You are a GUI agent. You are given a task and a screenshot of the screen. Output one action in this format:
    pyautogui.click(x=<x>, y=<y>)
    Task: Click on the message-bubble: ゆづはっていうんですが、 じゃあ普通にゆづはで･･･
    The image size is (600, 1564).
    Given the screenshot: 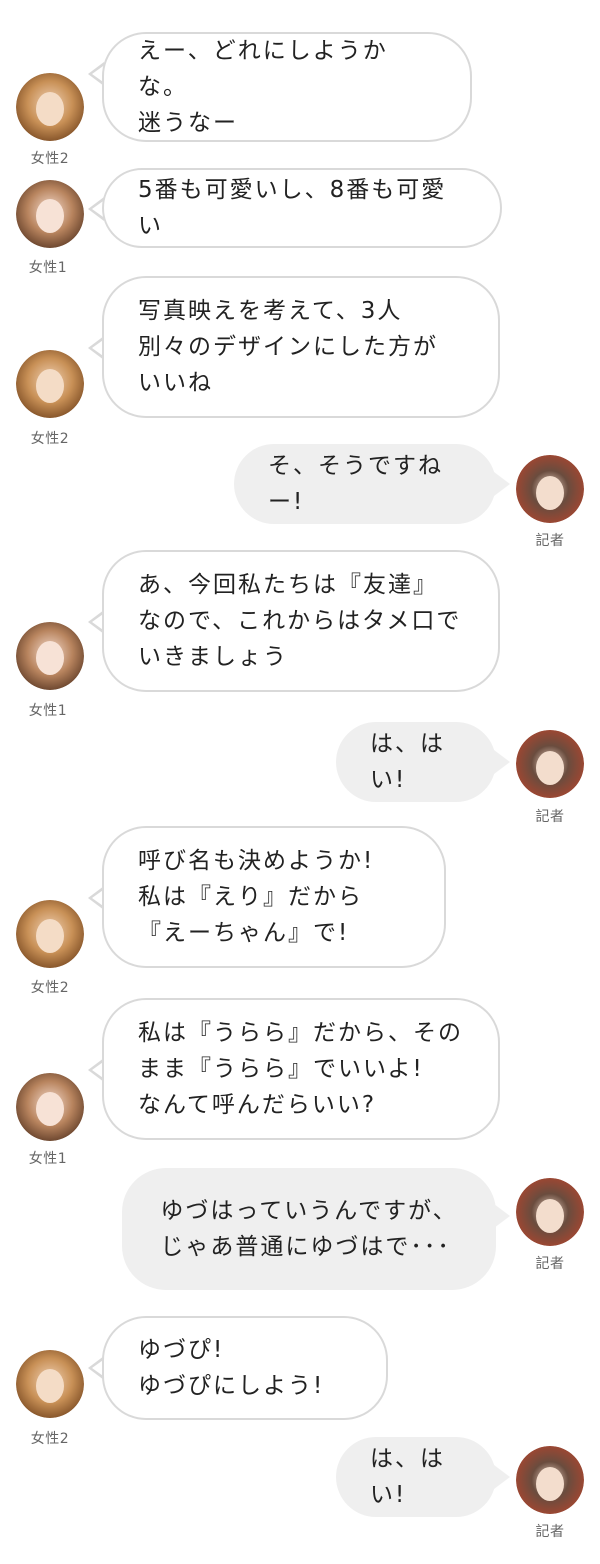 What is the action you would take?
    pyautogui.click(x=309, y=1229)
    